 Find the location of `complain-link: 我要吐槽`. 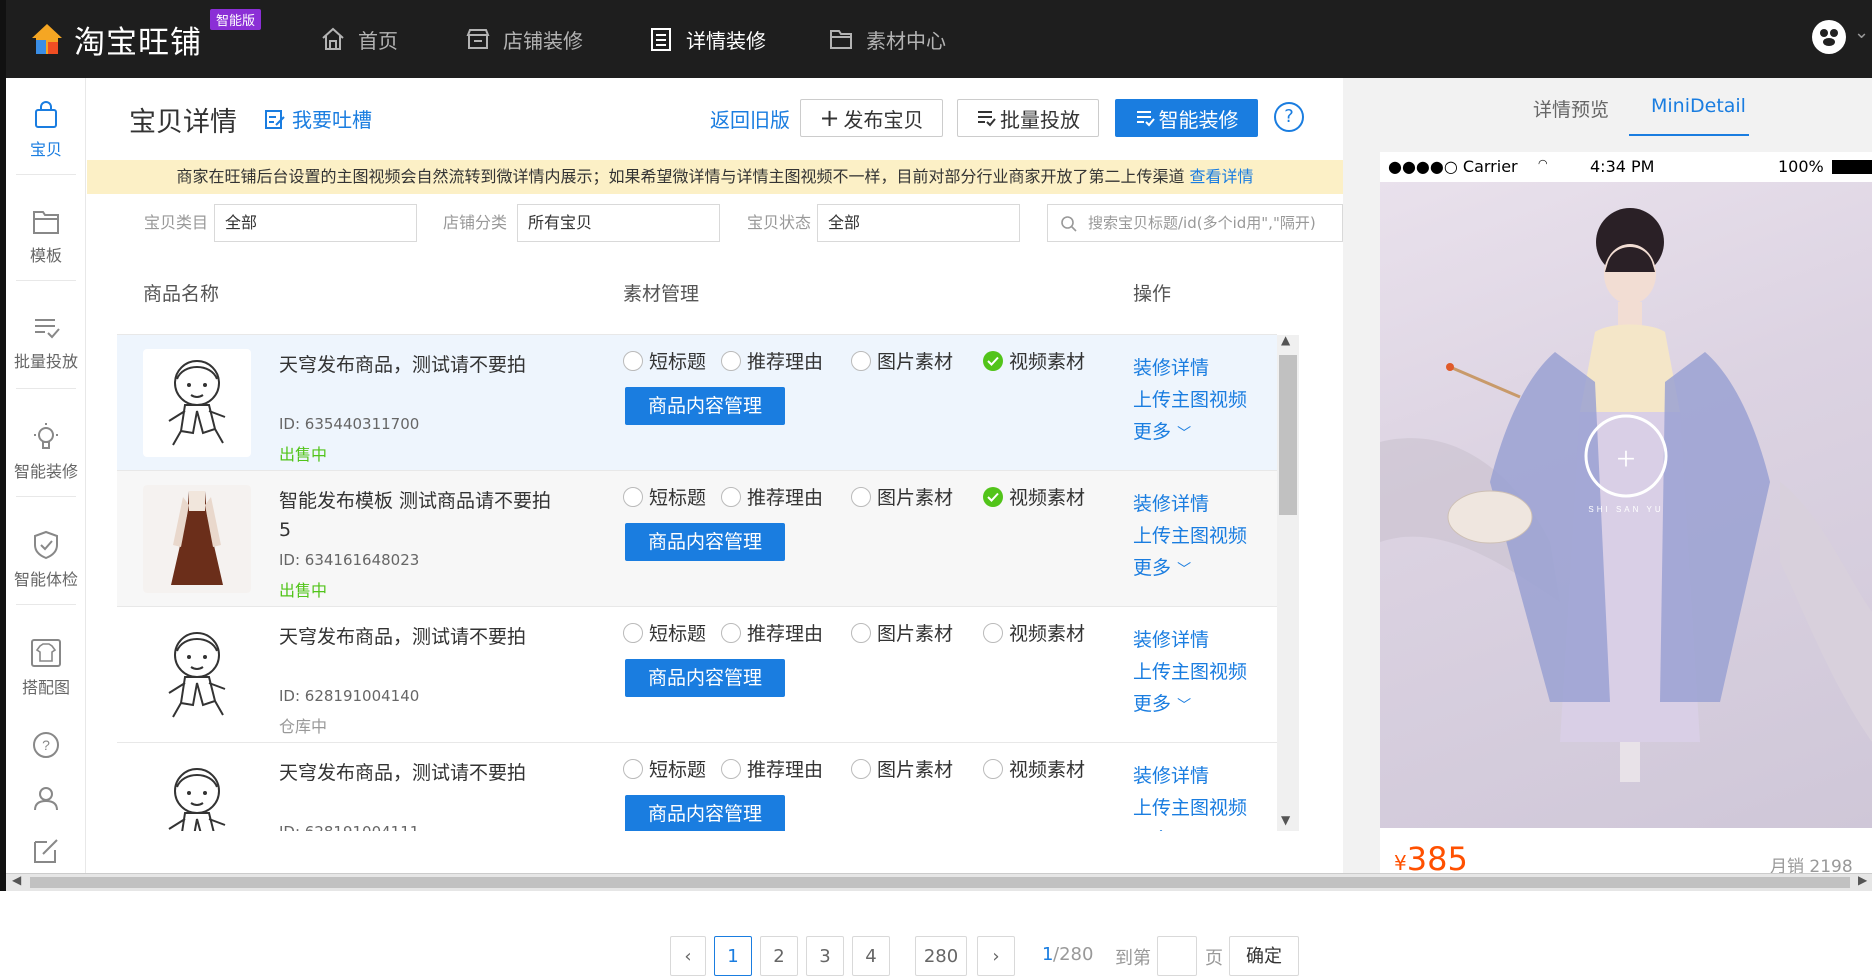

complain-link: 我要吐槽 is located at coordinates (318, 118).